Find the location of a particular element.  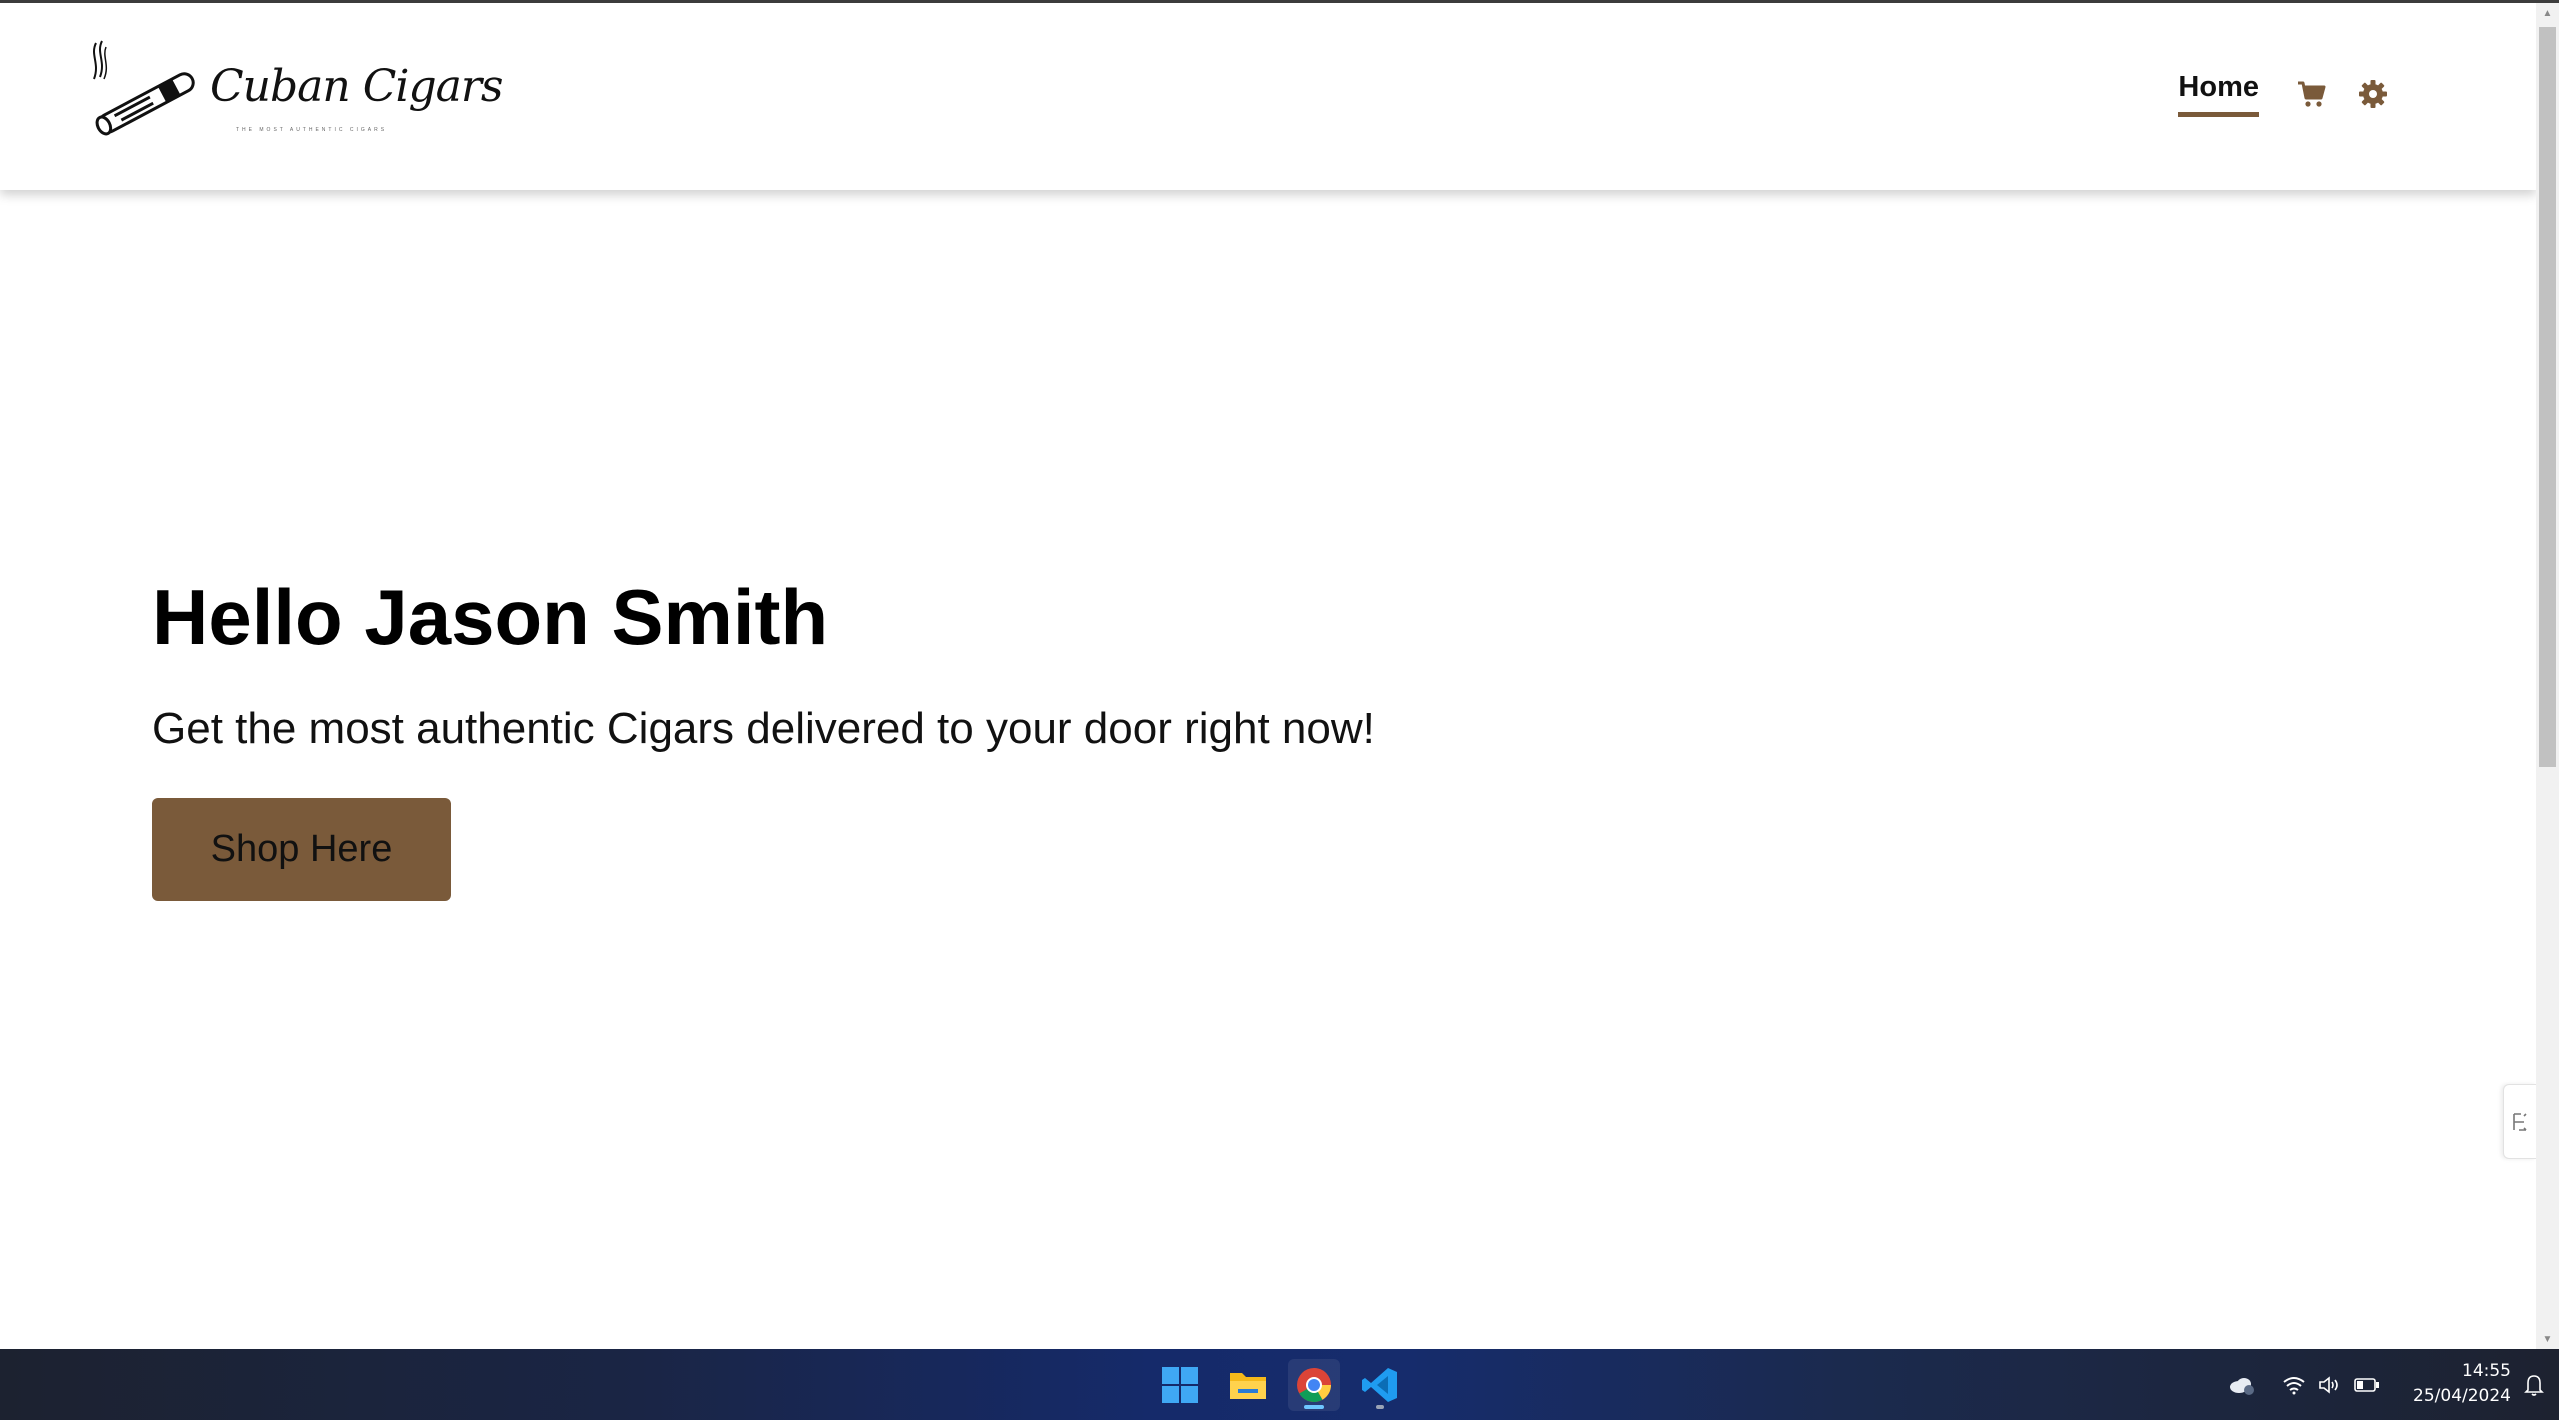

weather-cloud-icon is located at coordinates (2242, 1385).